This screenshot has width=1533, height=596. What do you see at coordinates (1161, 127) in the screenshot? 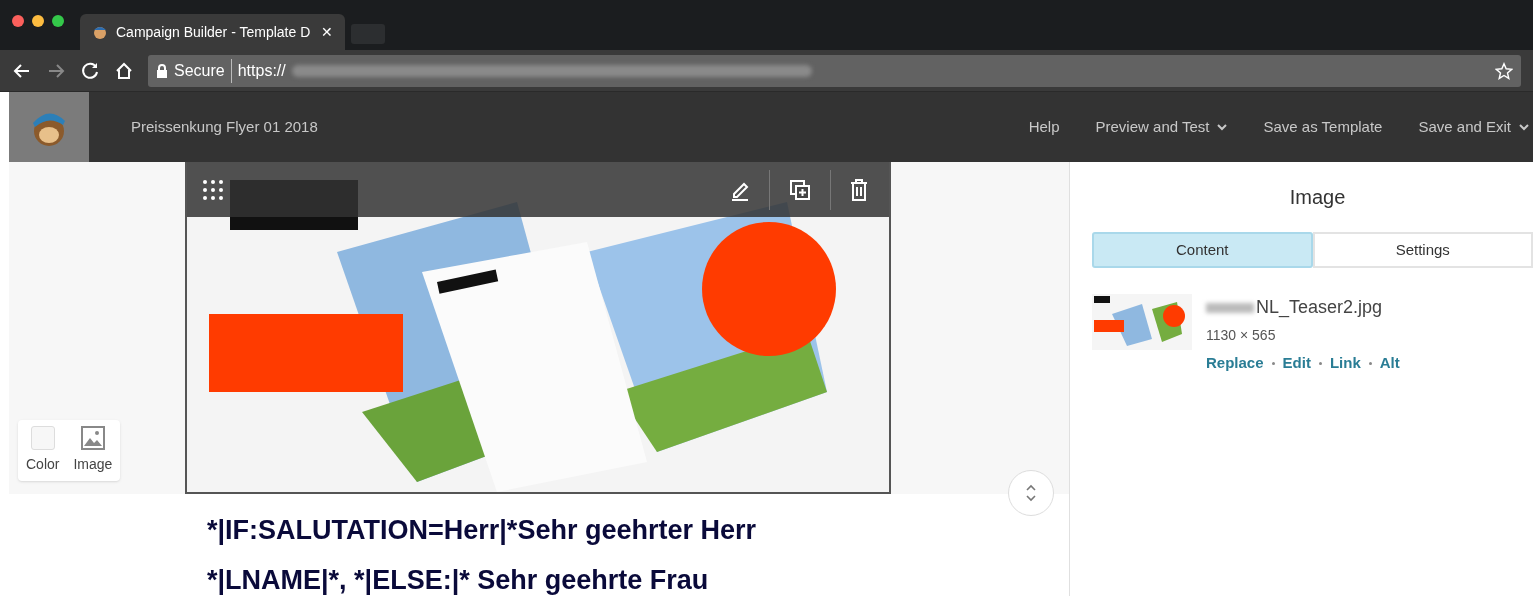
I see `menu-button: Preview and Test` at bounding box center [1161, 127].